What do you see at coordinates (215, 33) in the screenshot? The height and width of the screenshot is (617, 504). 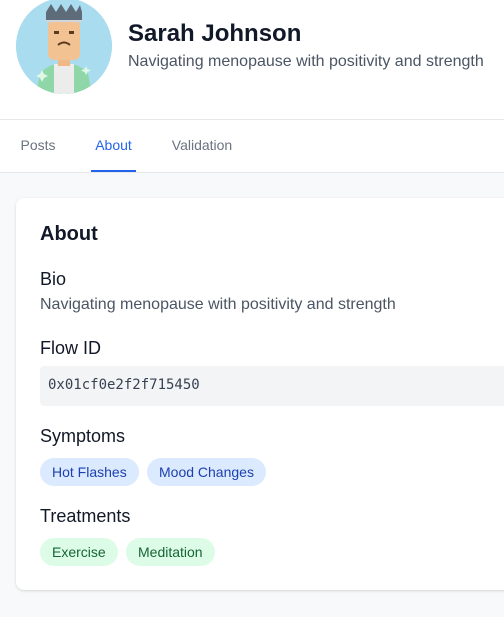 I see `profile-name: Sarah Johnson` at bounding box center [215, 33].